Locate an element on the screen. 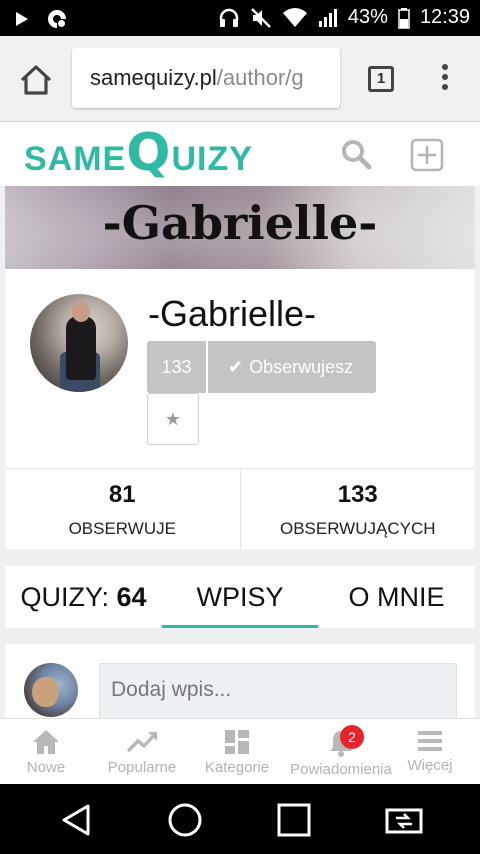  tab-quizy-label: QUIZY: is located at coordinates (64, 597).